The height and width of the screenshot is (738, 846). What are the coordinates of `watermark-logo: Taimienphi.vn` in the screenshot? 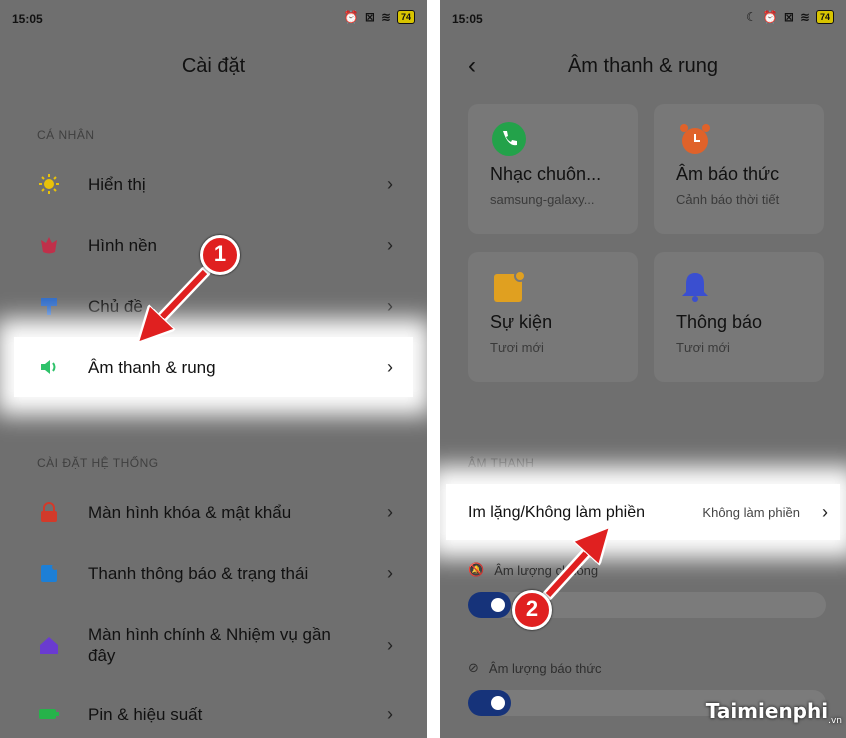 It's located at (773, 712).